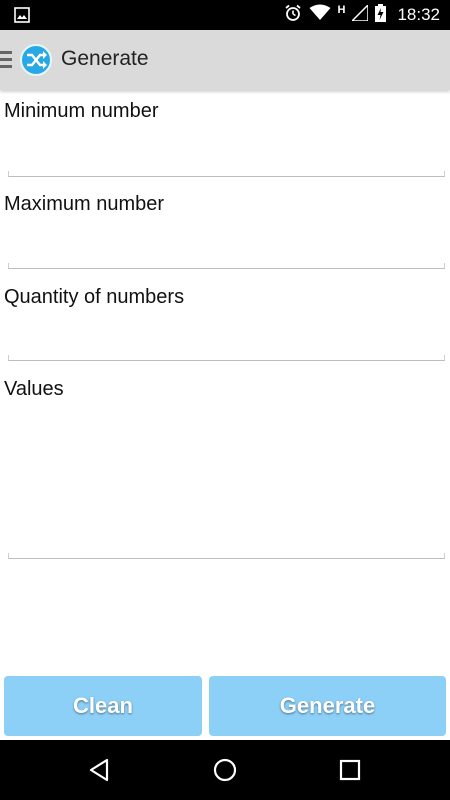 This screenshot has width=450, height=800. I want to click on page-title: Generate, so click(105, 58).